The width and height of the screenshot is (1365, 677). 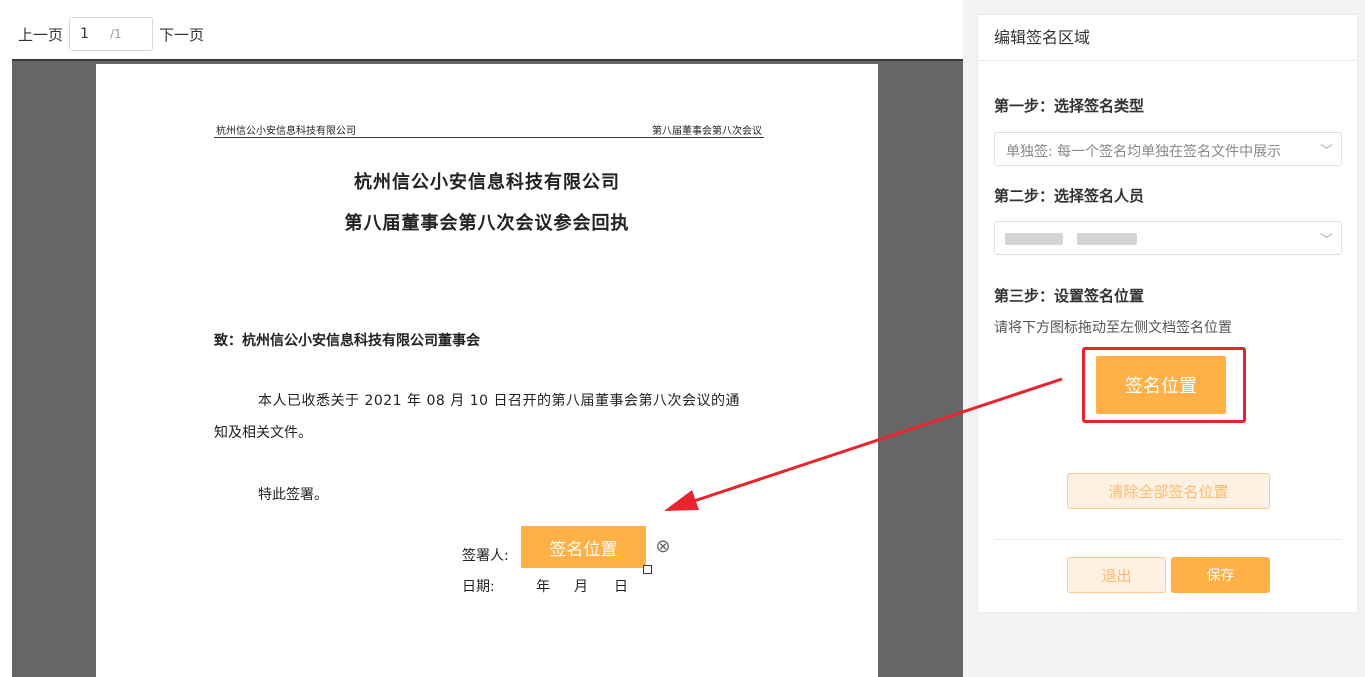 I want to click on header-meeting: 第八届董事会第八次会议, so click(x=707, y=131).